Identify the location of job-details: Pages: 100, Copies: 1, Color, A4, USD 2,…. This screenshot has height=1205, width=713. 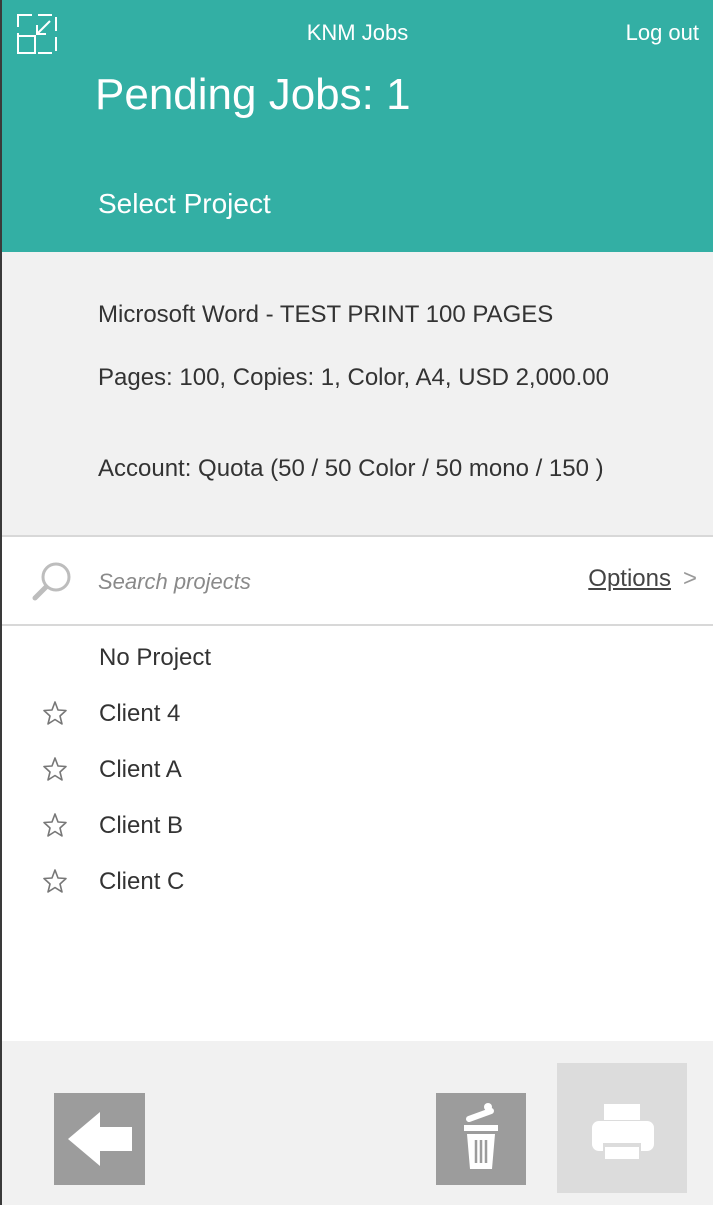
(353, 377).